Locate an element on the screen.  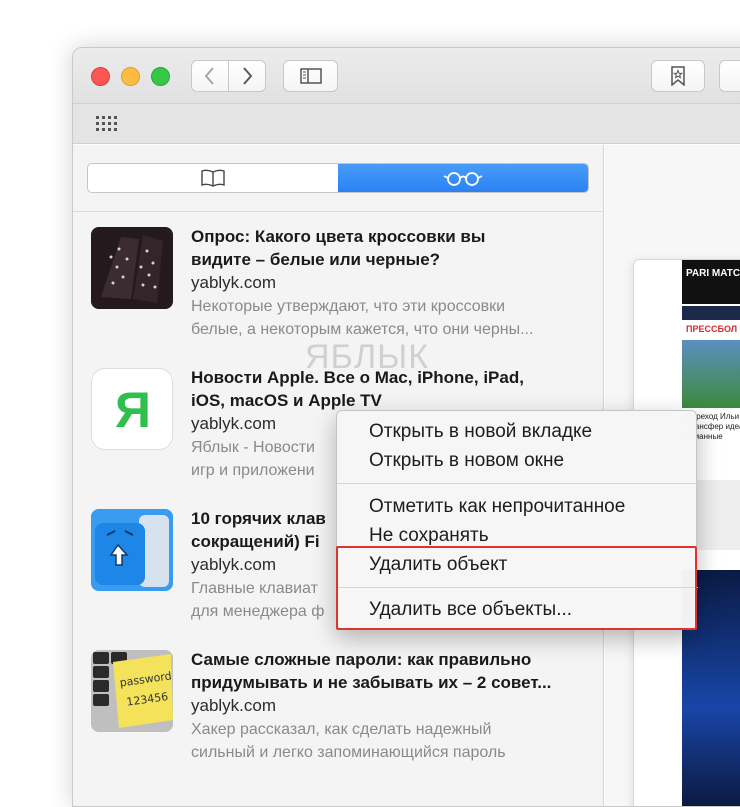
sneakers-thumbnail is located at coordinates (132, 268).